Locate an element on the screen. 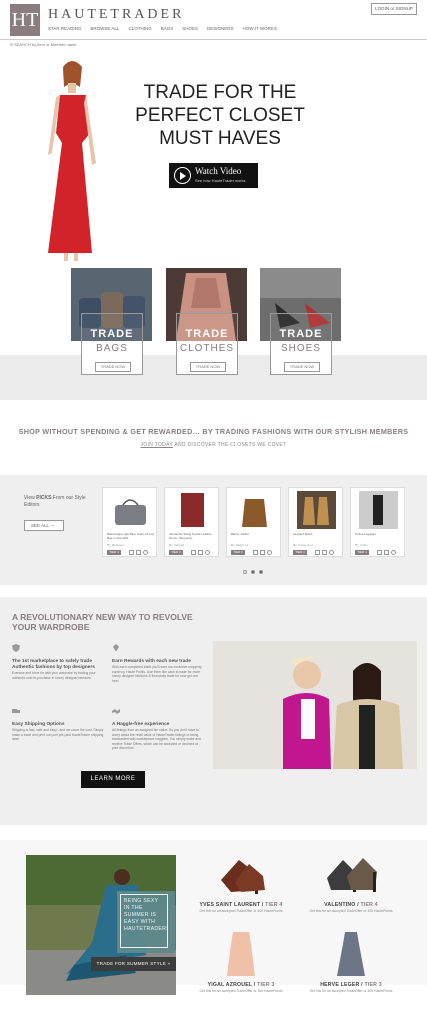 The height and width of the screenshot is (1024, 427). category-card: TRADE CLOTHES TRADE NOW is located at coordinates (207, 344).